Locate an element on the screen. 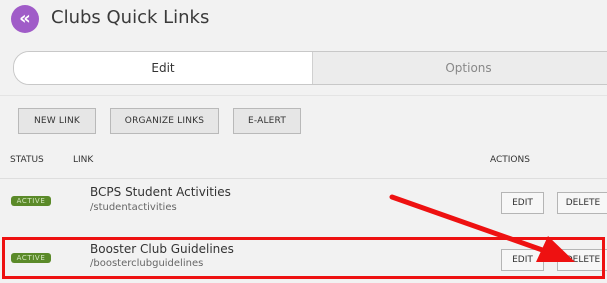 This screenshot has width=607, height=283. arrow-shaft is located at coordinates (470, 224).